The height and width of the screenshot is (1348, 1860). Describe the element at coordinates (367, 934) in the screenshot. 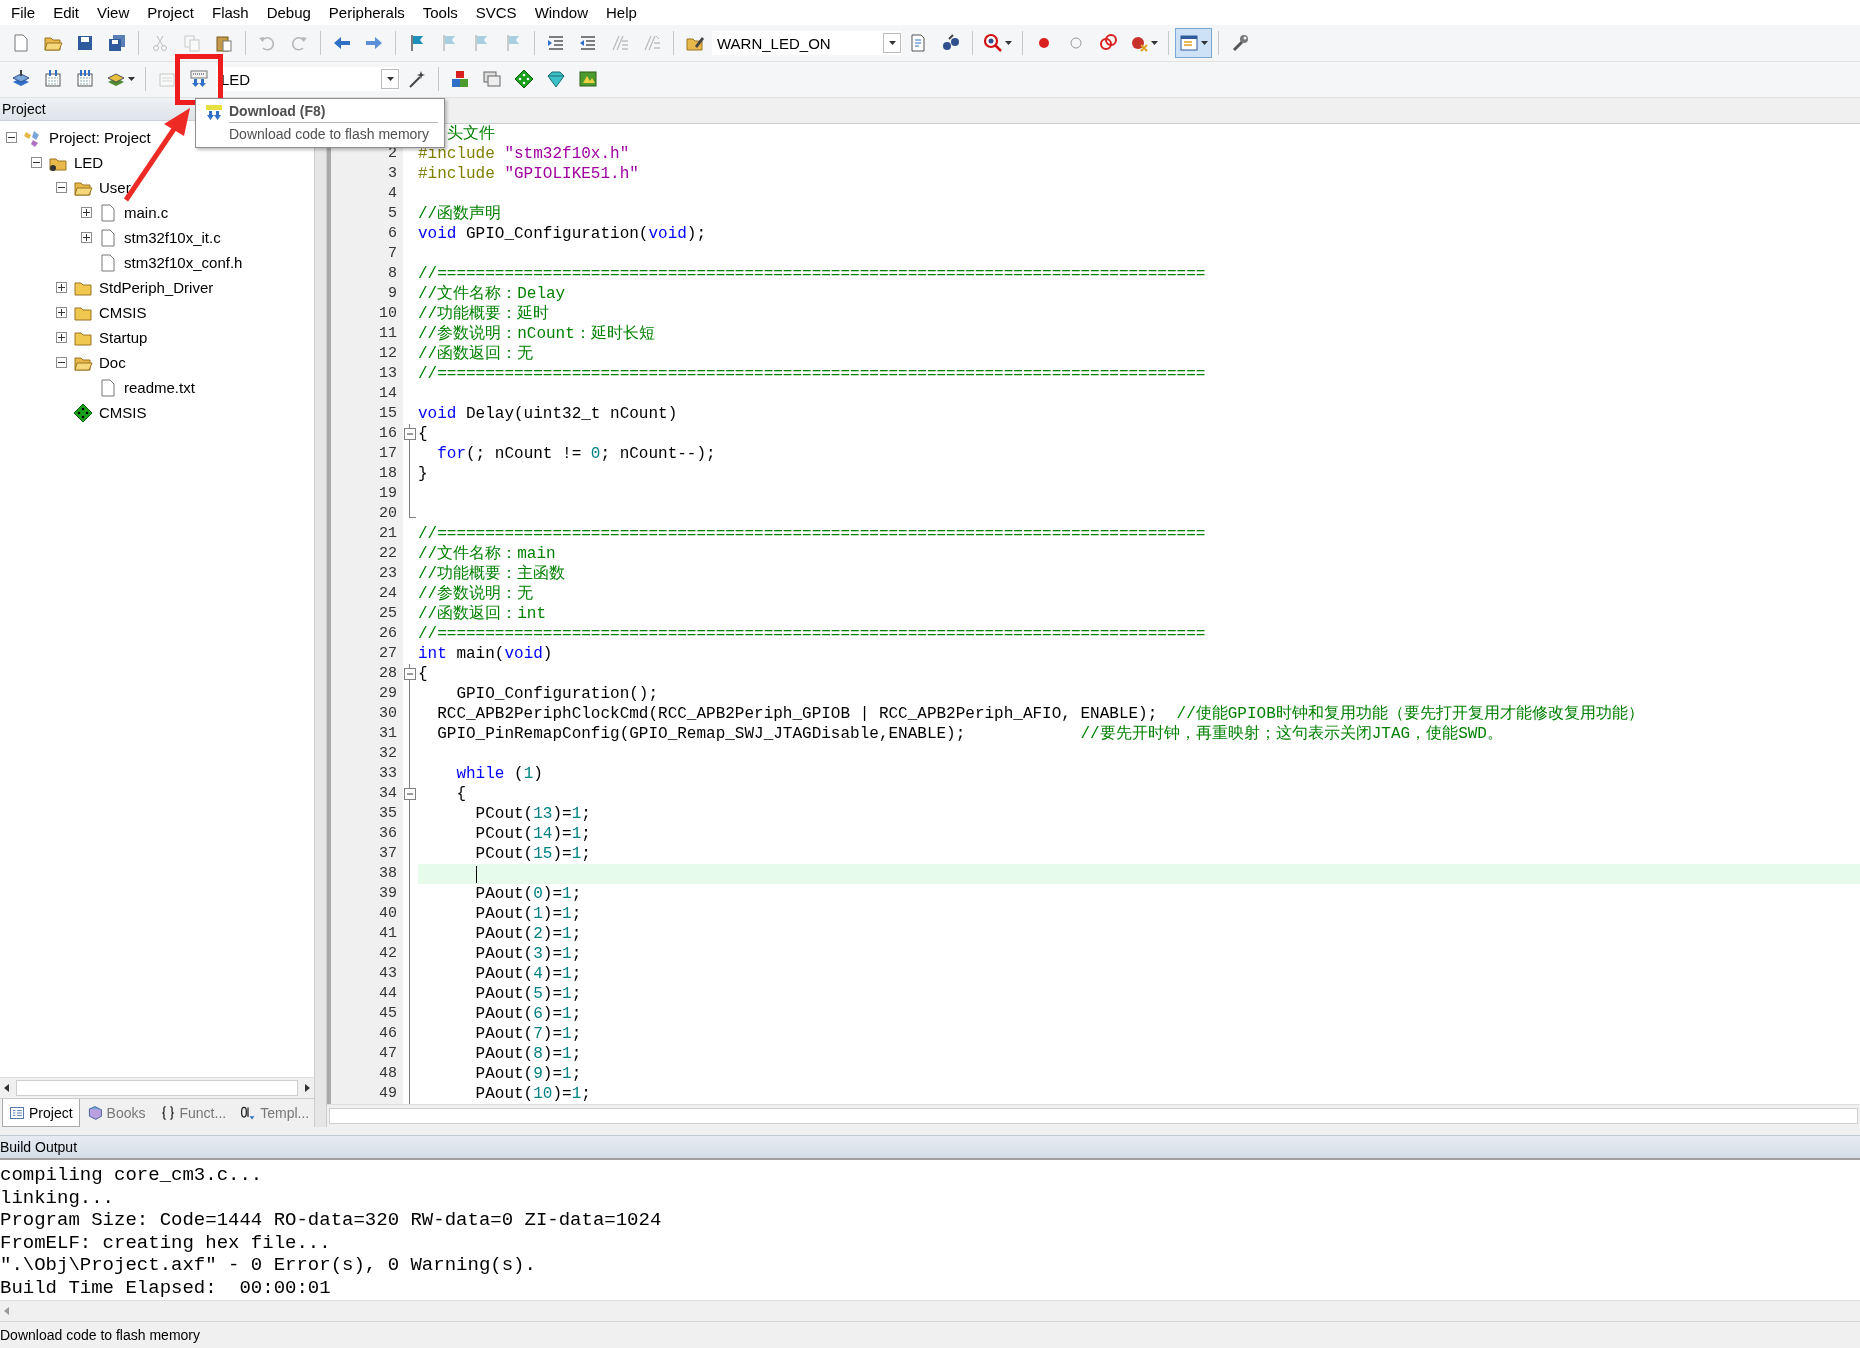

I see `line-number: 41` at that location.